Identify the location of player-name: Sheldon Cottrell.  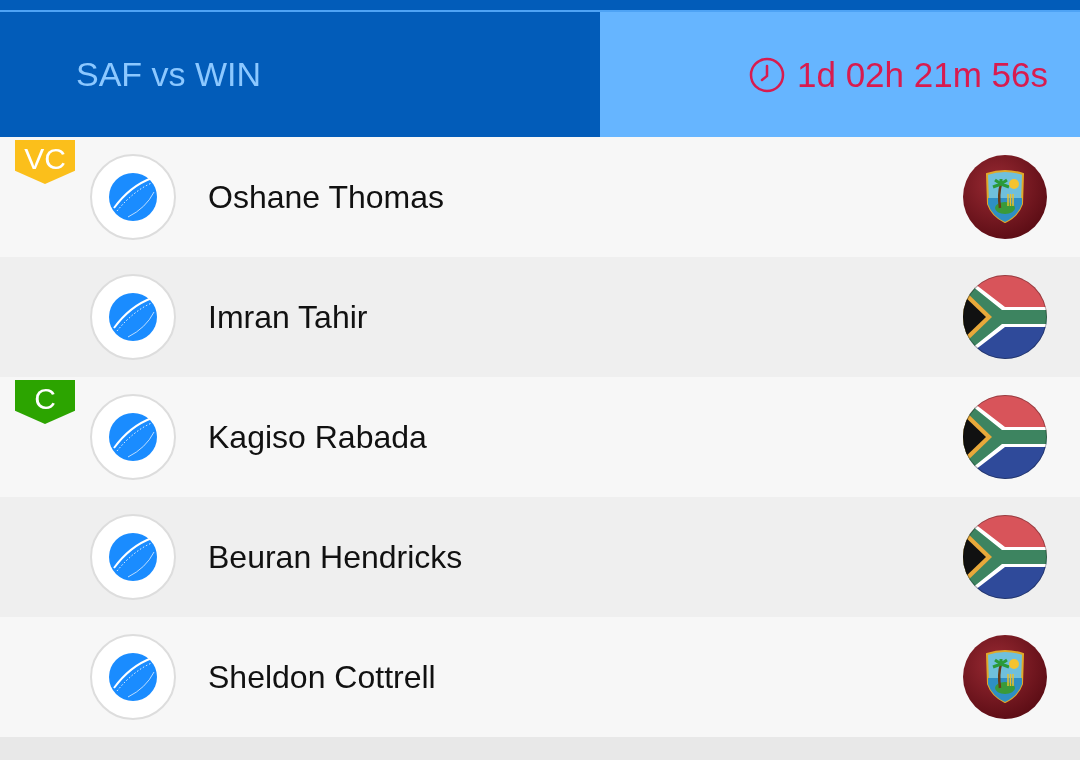
(322, 677).